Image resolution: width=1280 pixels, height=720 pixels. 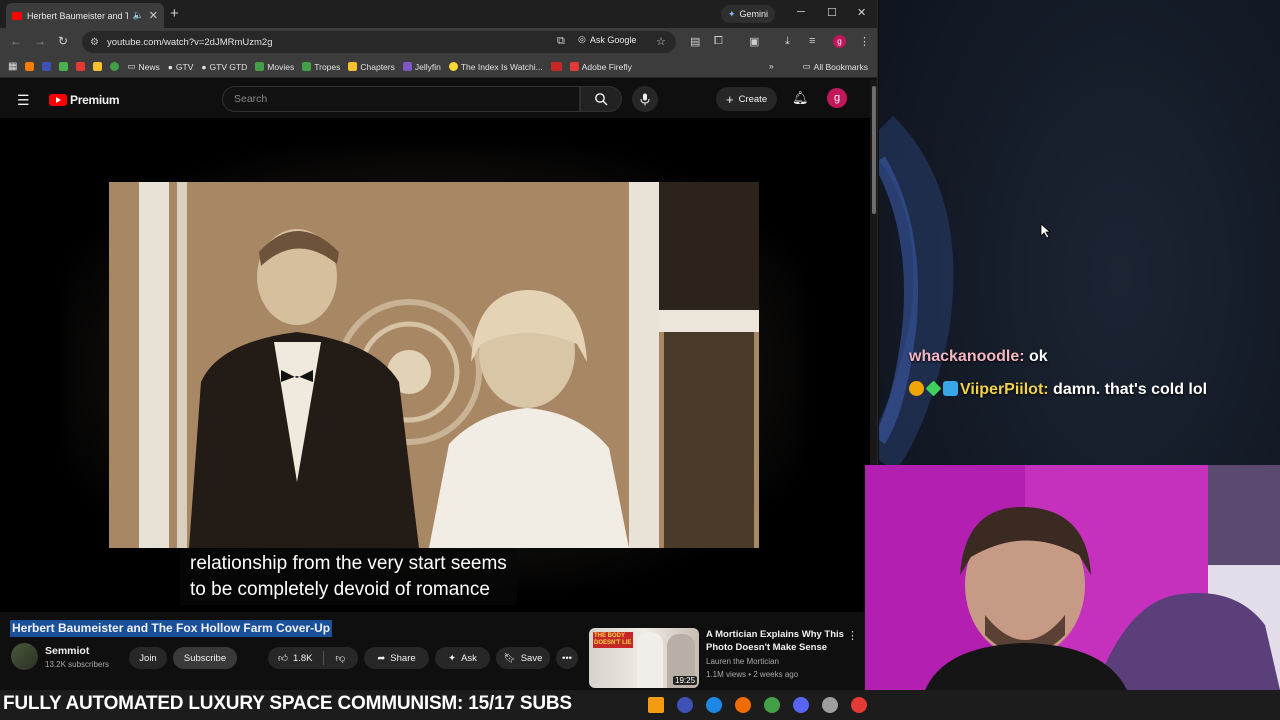 I want to click on download-icon: ⤓, so click(x=787, y=41).